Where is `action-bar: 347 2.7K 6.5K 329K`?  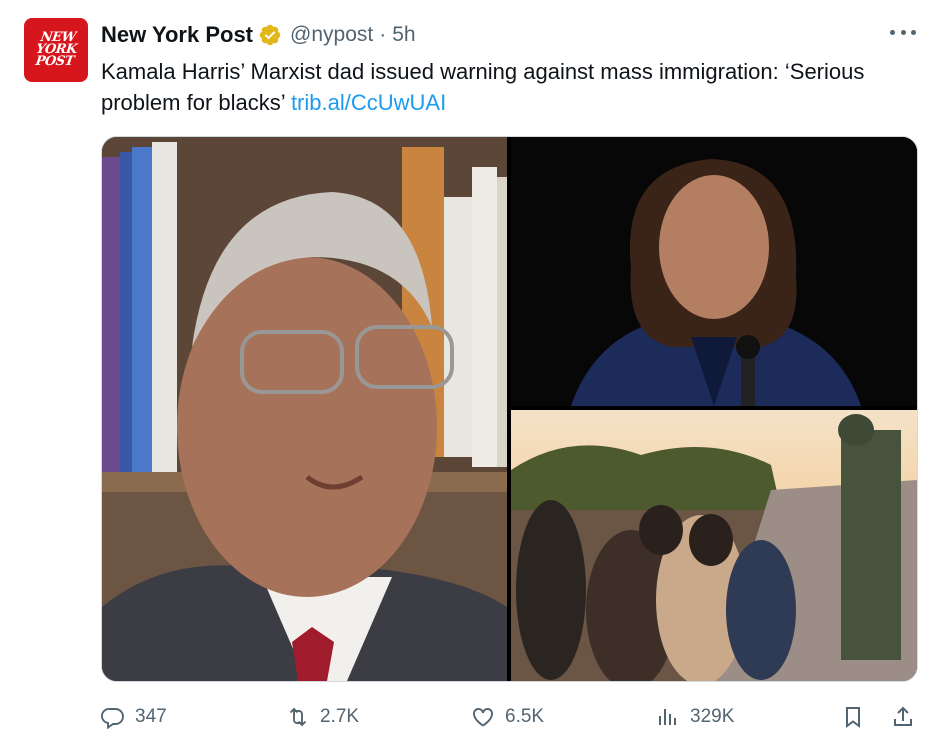
action-bar: 347 2.7K 6.5K 329K is located at coordinates (508, 717).